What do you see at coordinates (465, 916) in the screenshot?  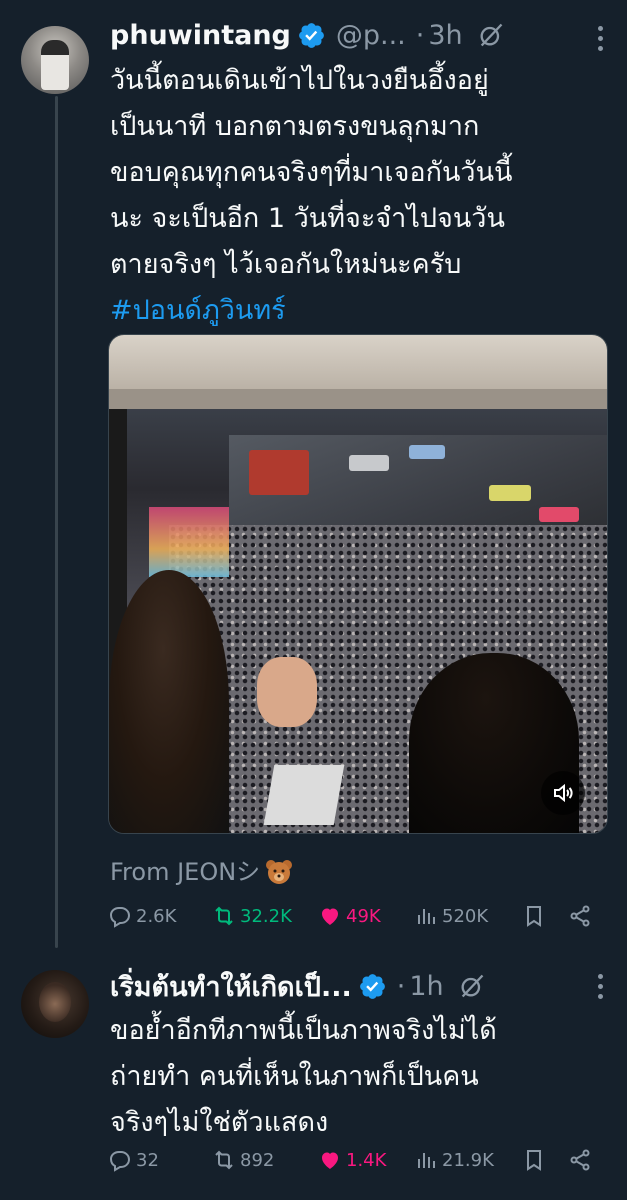 I see `views-count: 520K` at bounding box center [465, 916].